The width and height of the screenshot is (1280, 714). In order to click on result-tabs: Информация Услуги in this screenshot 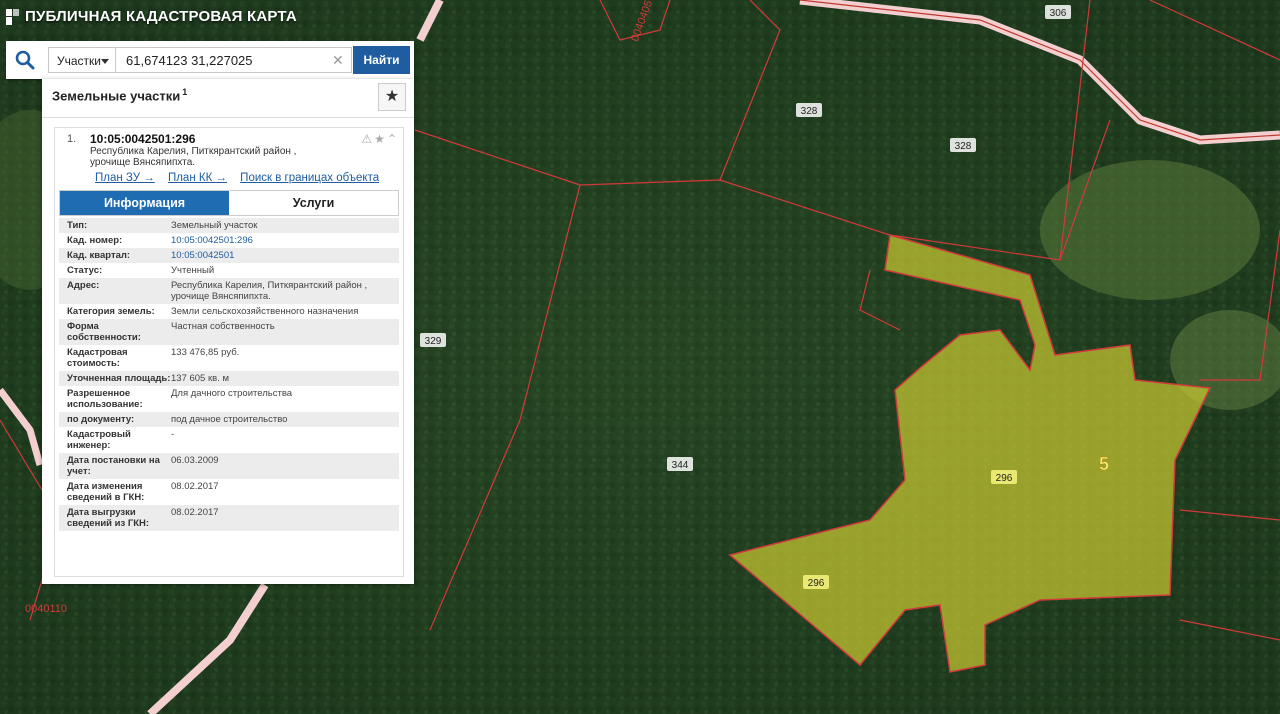, I will do `click(229, 203)`.